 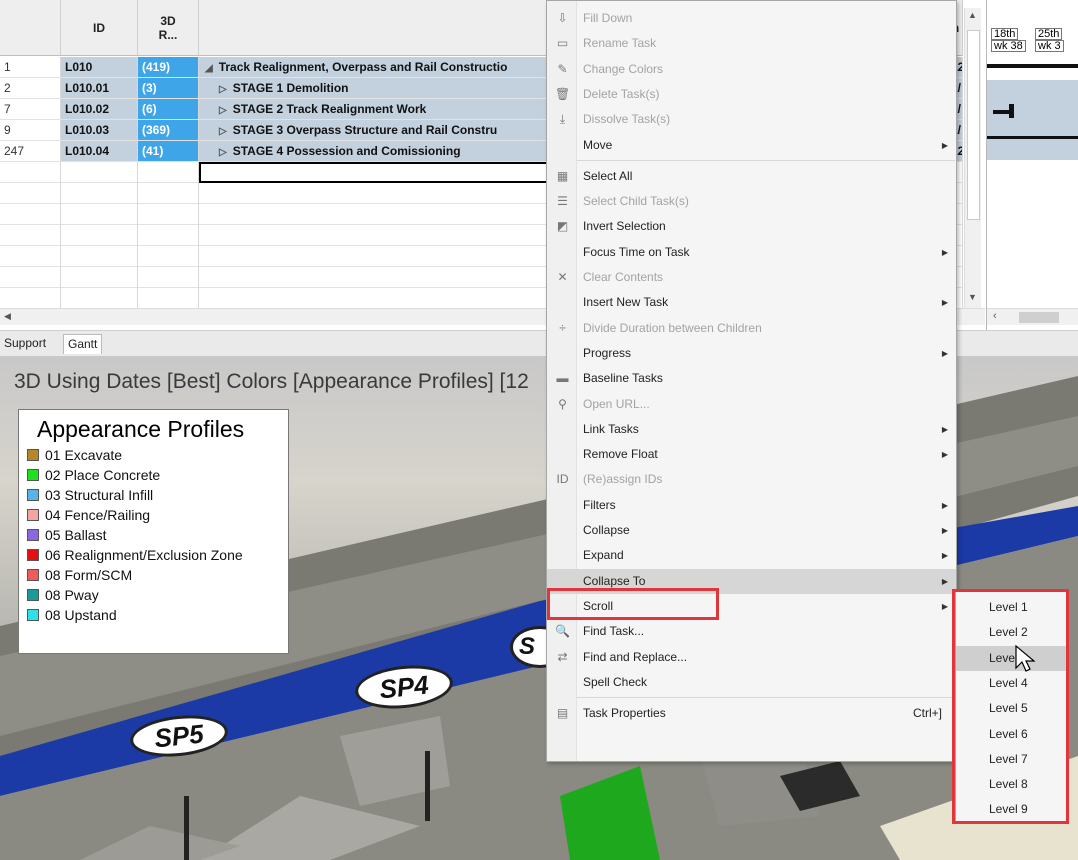 I want to click on row-number-cell: 7, so click(x=30, y=109).